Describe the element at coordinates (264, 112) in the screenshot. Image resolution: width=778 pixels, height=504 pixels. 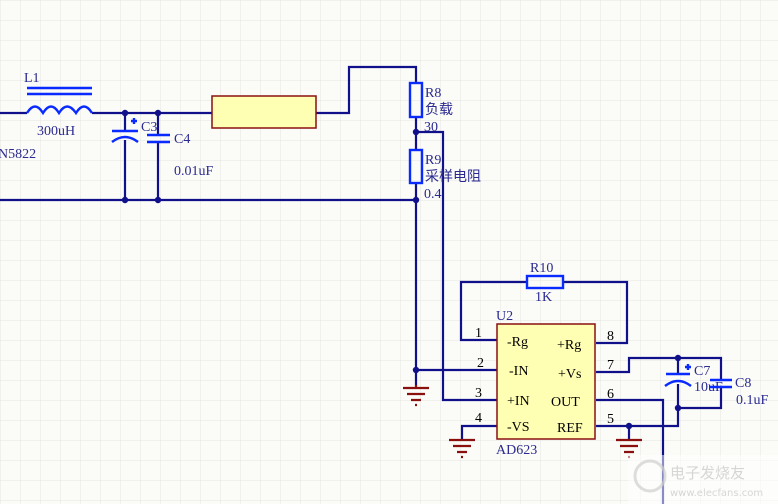
I see `component-block` at that location.